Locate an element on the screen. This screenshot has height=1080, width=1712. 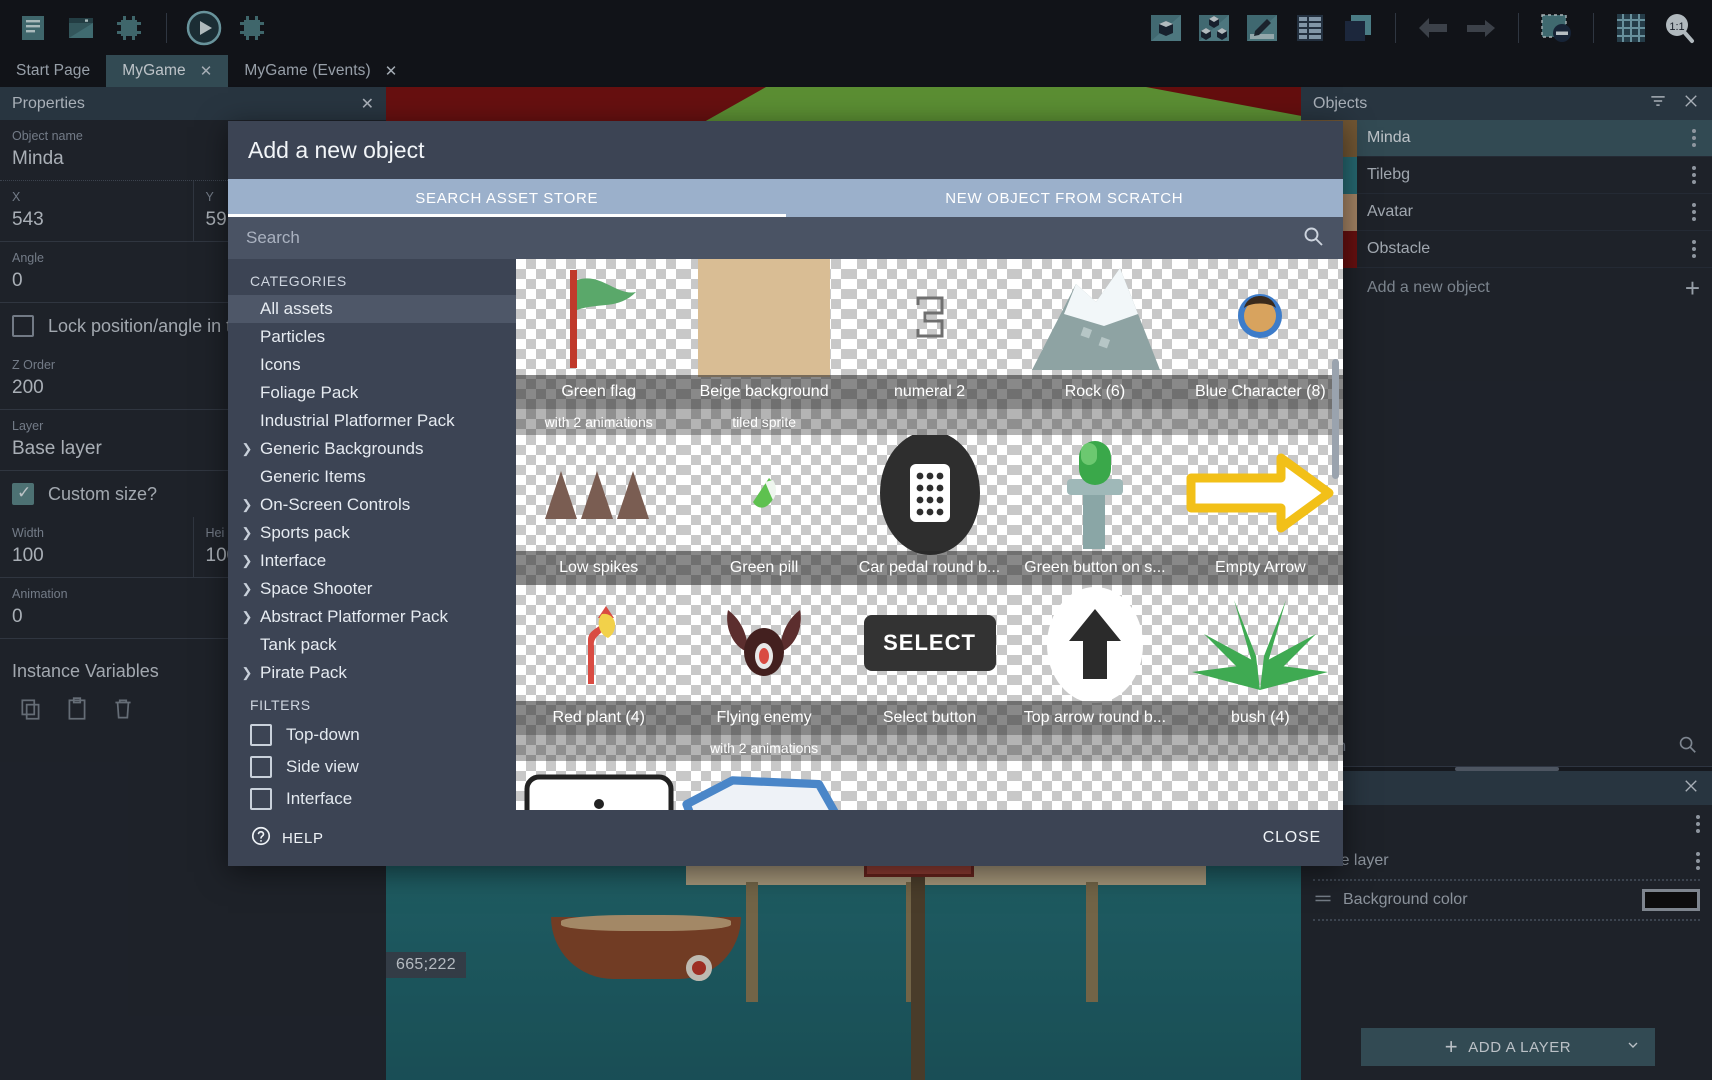
asset-thumbnail-select-button-icon: SELECT is located at coordinates (929, 643).